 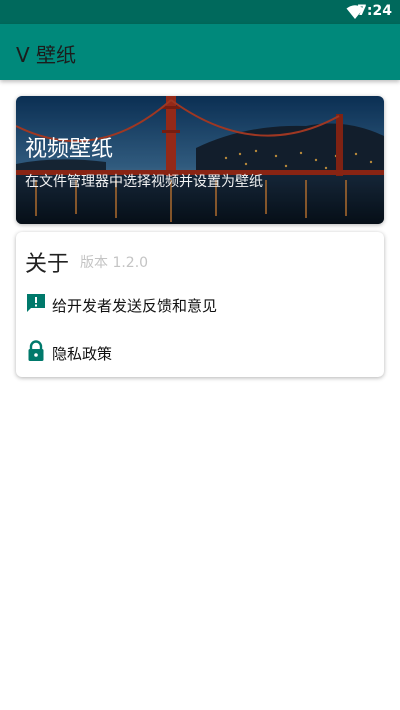 What do you see at coordinates (82, 354) in the screenshot?
I see `privacy-policy-label: 隐私政策` at bounding box center [82, 354].